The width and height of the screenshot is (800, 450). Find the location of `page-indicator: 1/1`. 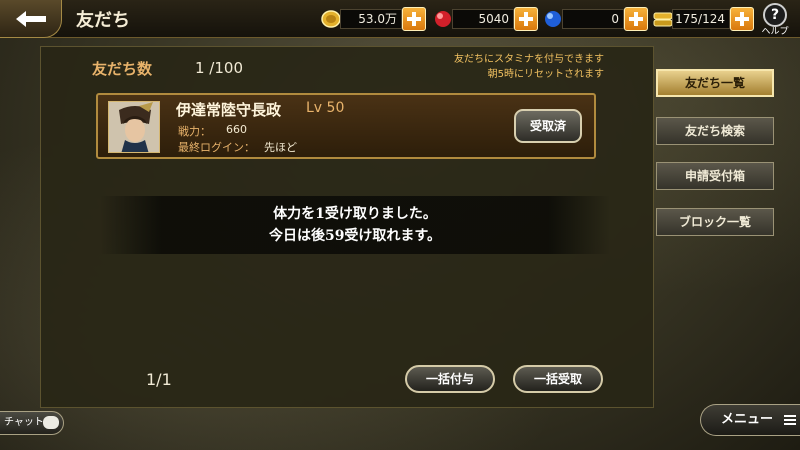

page-indicator: 1/1 is located at coordinates (159, 379).